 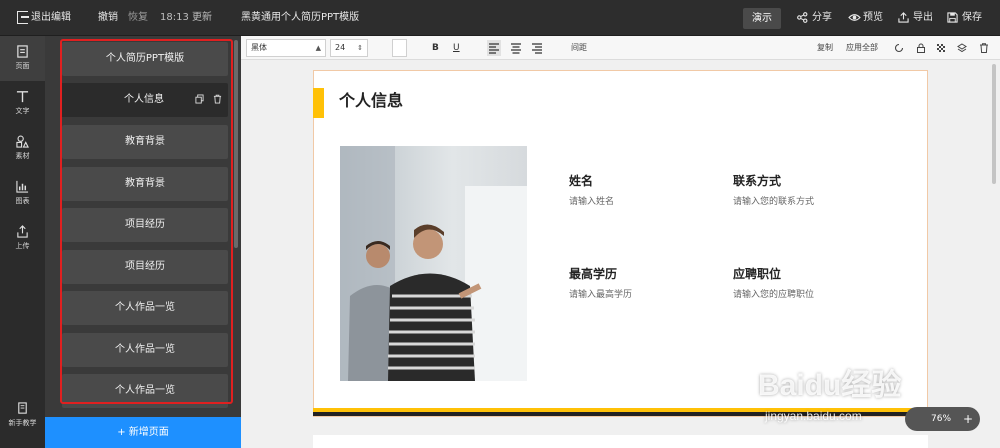 I want to click on exit-icon, so click(x=23, y=17).